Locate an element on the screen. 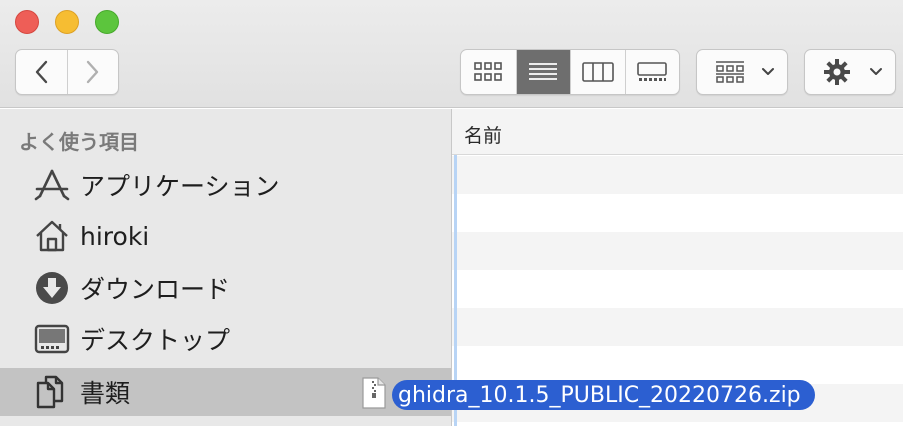  documents-icon is located at coordinates (52, 392).